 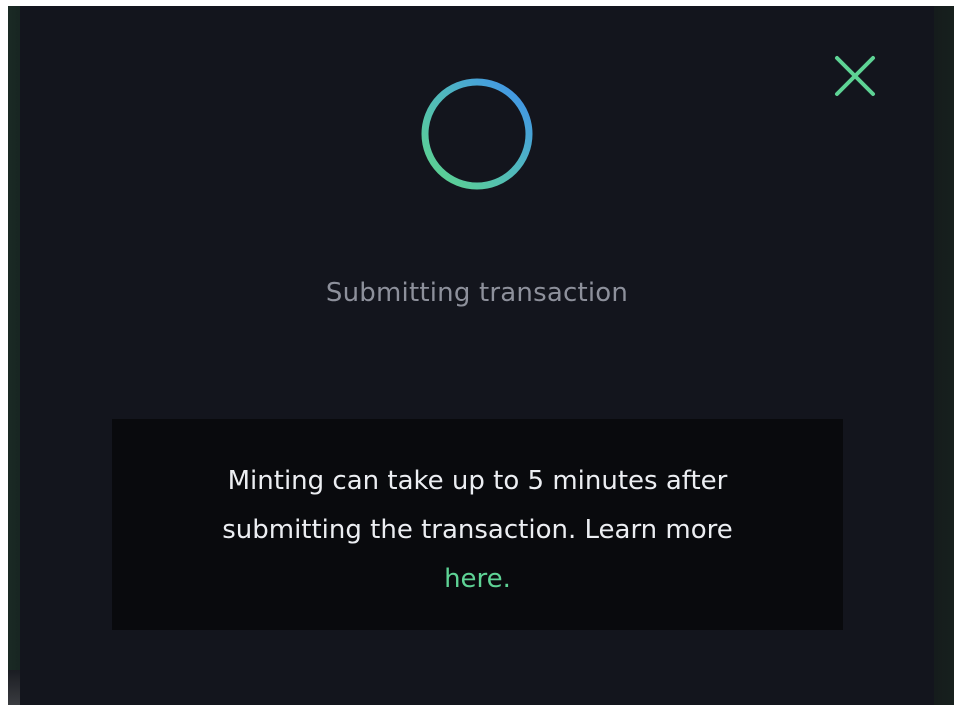 What do you see at coordinates (477, 579) in the screenshot?
I see `learn-more-link: here.` at bounding box center [477, 579].